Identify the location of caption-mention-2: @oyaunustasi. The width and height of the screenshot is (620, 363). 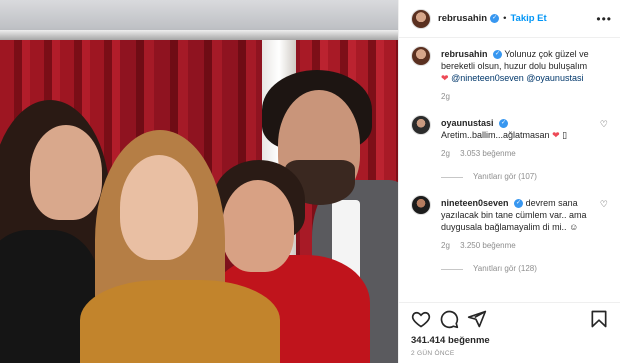
(554, 78).